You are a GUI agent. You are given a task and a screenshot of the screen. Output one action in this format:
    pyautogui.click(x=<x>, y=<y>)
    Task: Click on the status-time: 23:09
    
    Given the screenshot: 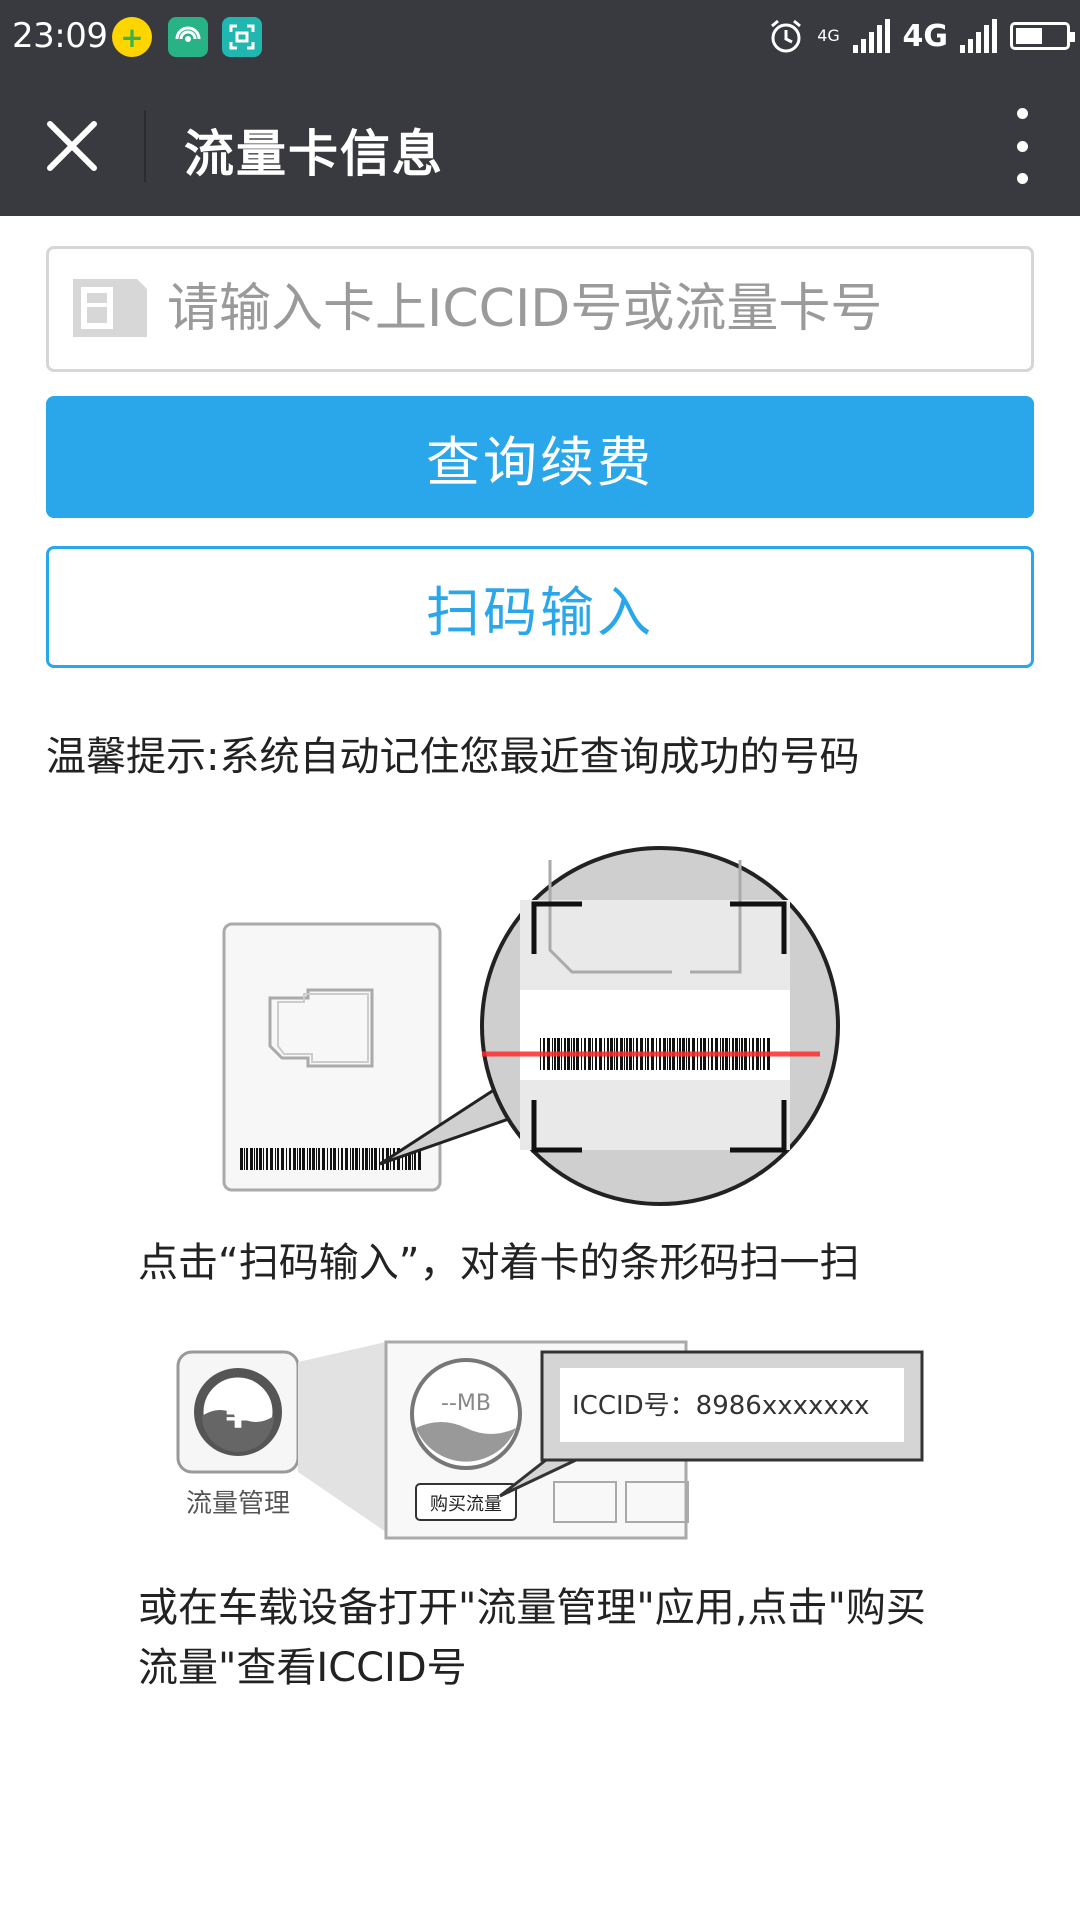 What is the action you would take?
    pyautogui.click(x=60, y=36)
    